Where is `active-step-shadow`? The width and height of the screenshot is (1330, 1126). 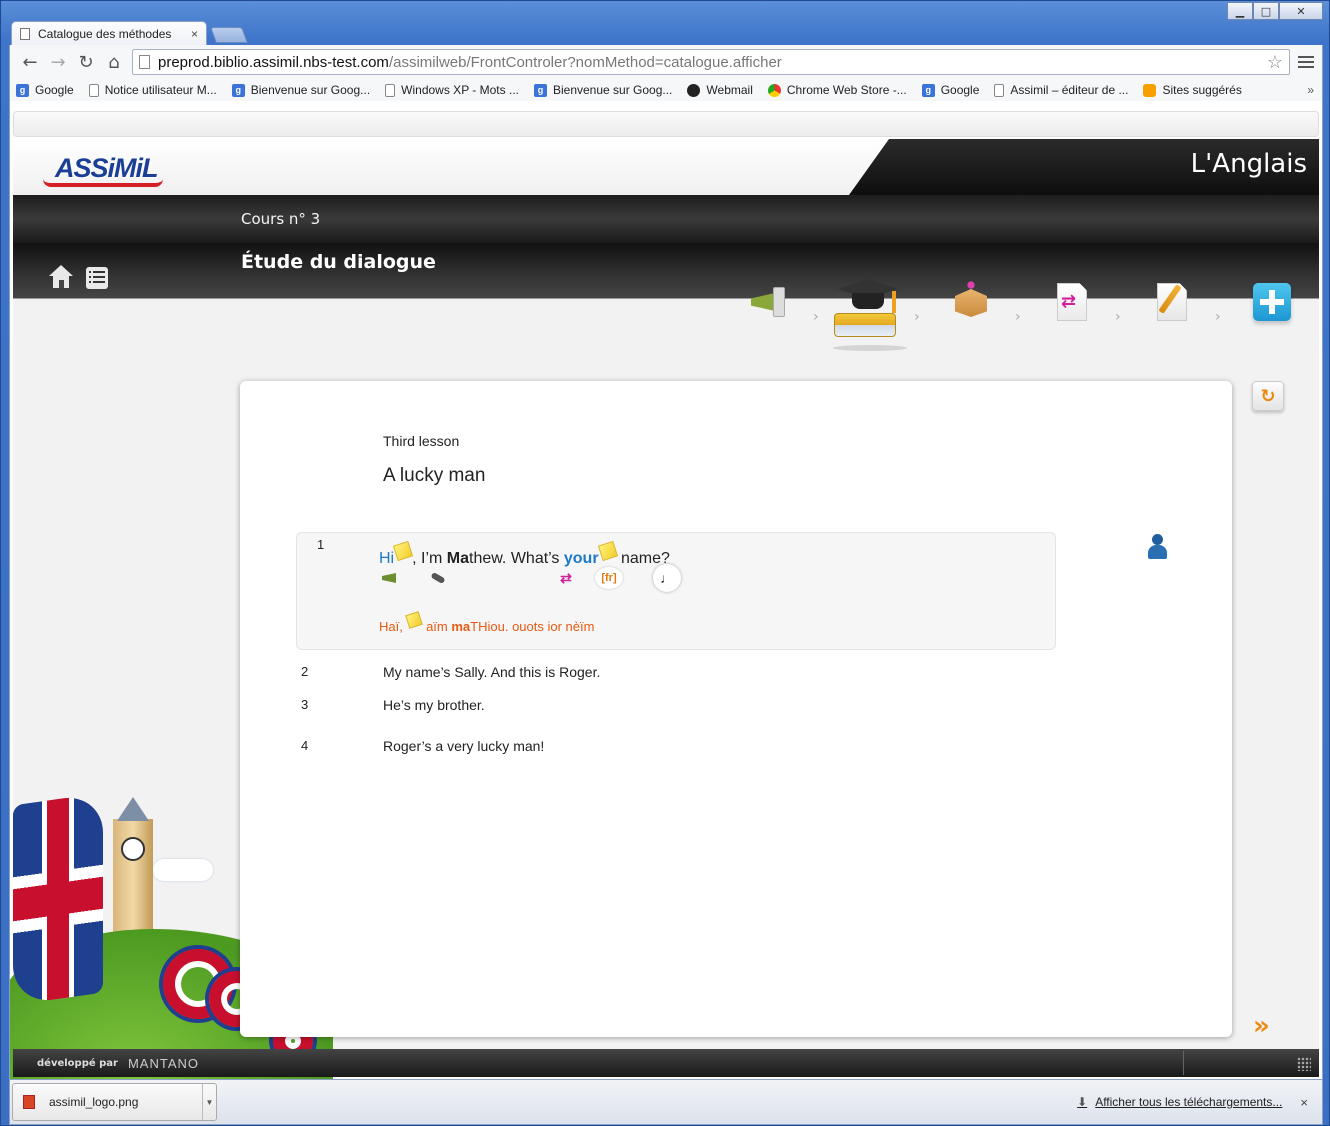
active-step-shadow is located at coordinates (870, 348).